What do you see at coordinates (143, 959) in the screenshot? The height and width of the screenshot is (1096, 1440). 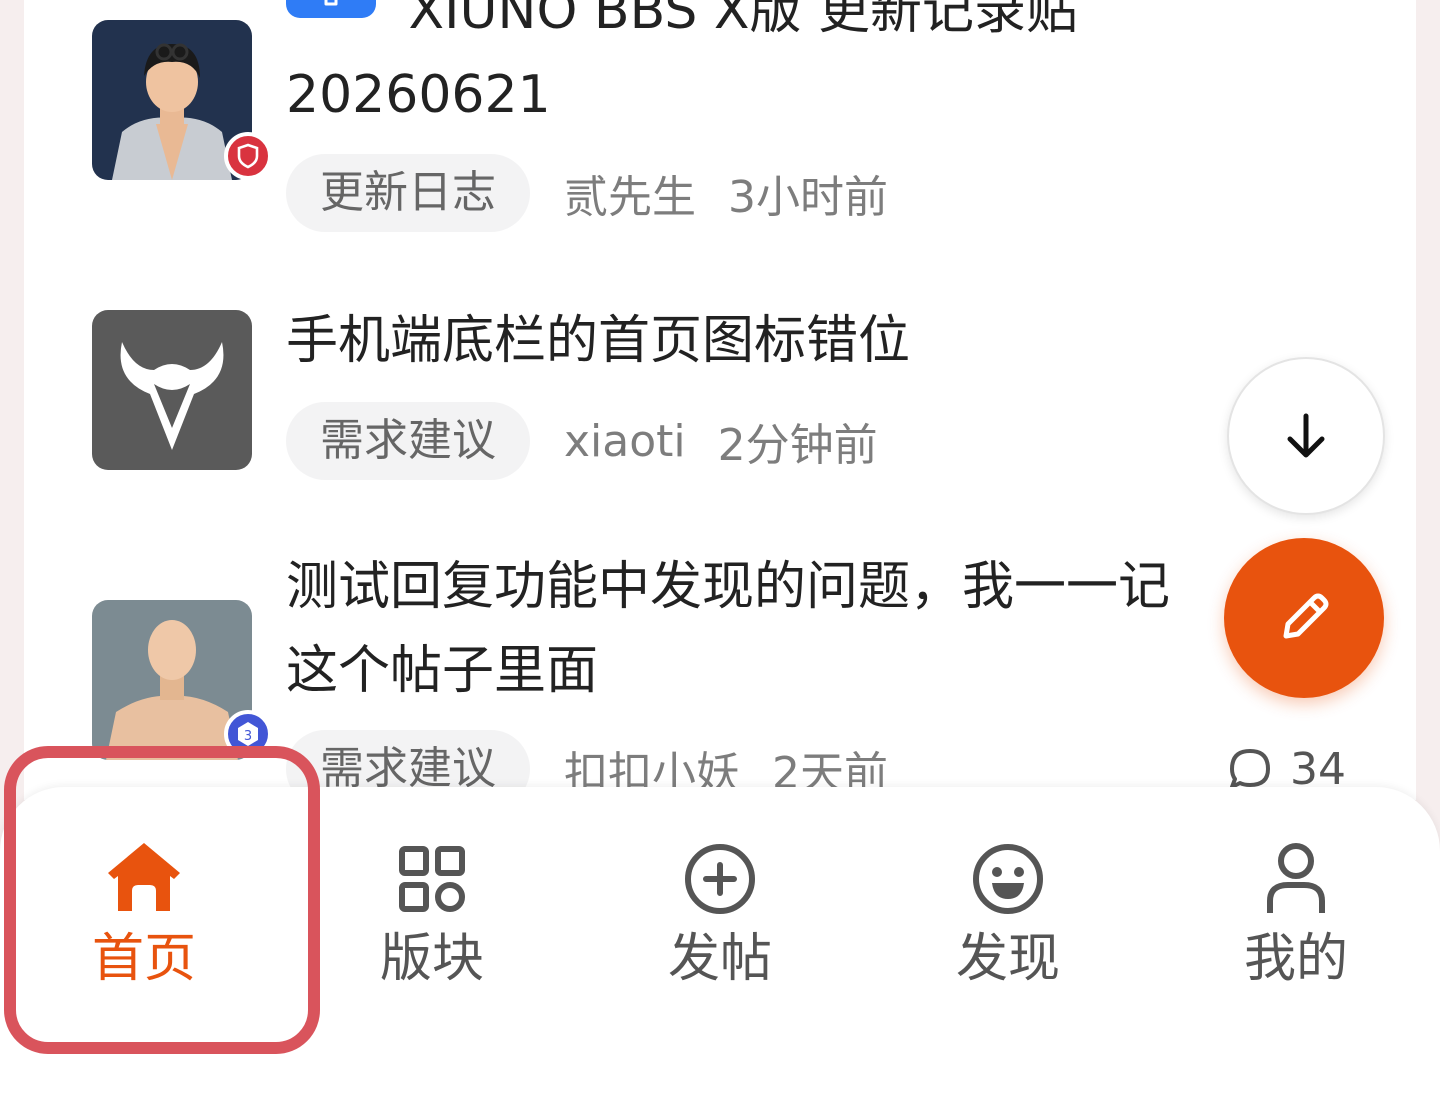 I see `tab-label: 首页` at bounding box center [143, 959].